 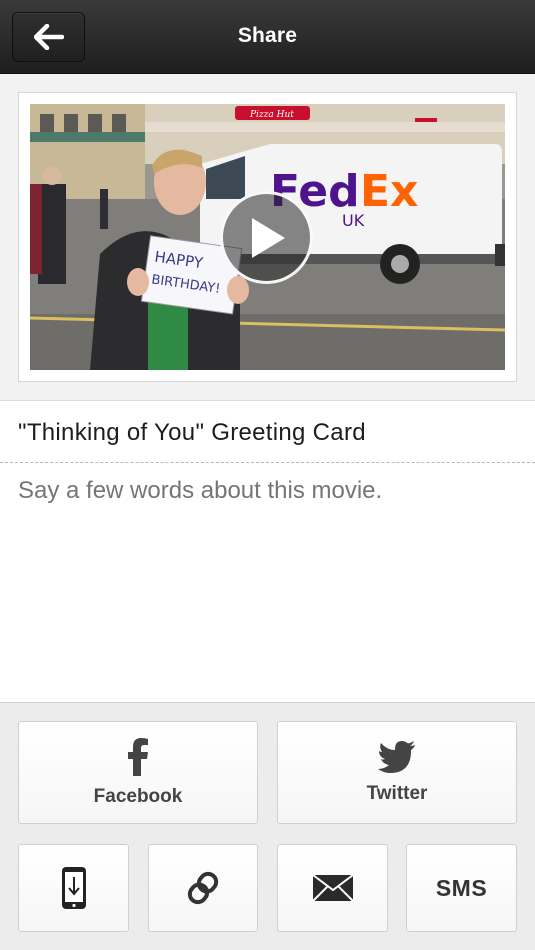 I want to click on play-icon, so click(x=268, y=237).